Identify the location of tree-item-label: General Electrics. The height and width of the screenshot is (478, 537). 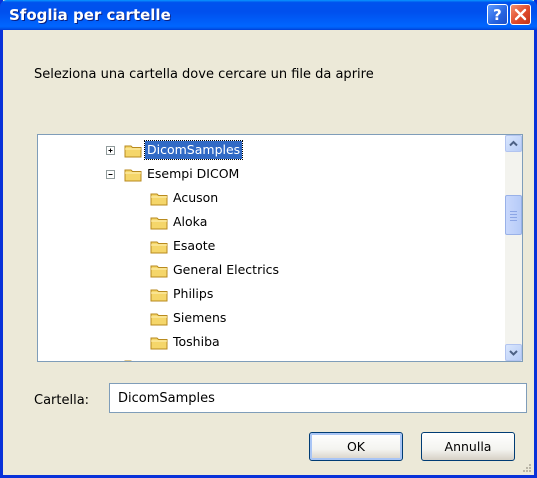
(226, 269).